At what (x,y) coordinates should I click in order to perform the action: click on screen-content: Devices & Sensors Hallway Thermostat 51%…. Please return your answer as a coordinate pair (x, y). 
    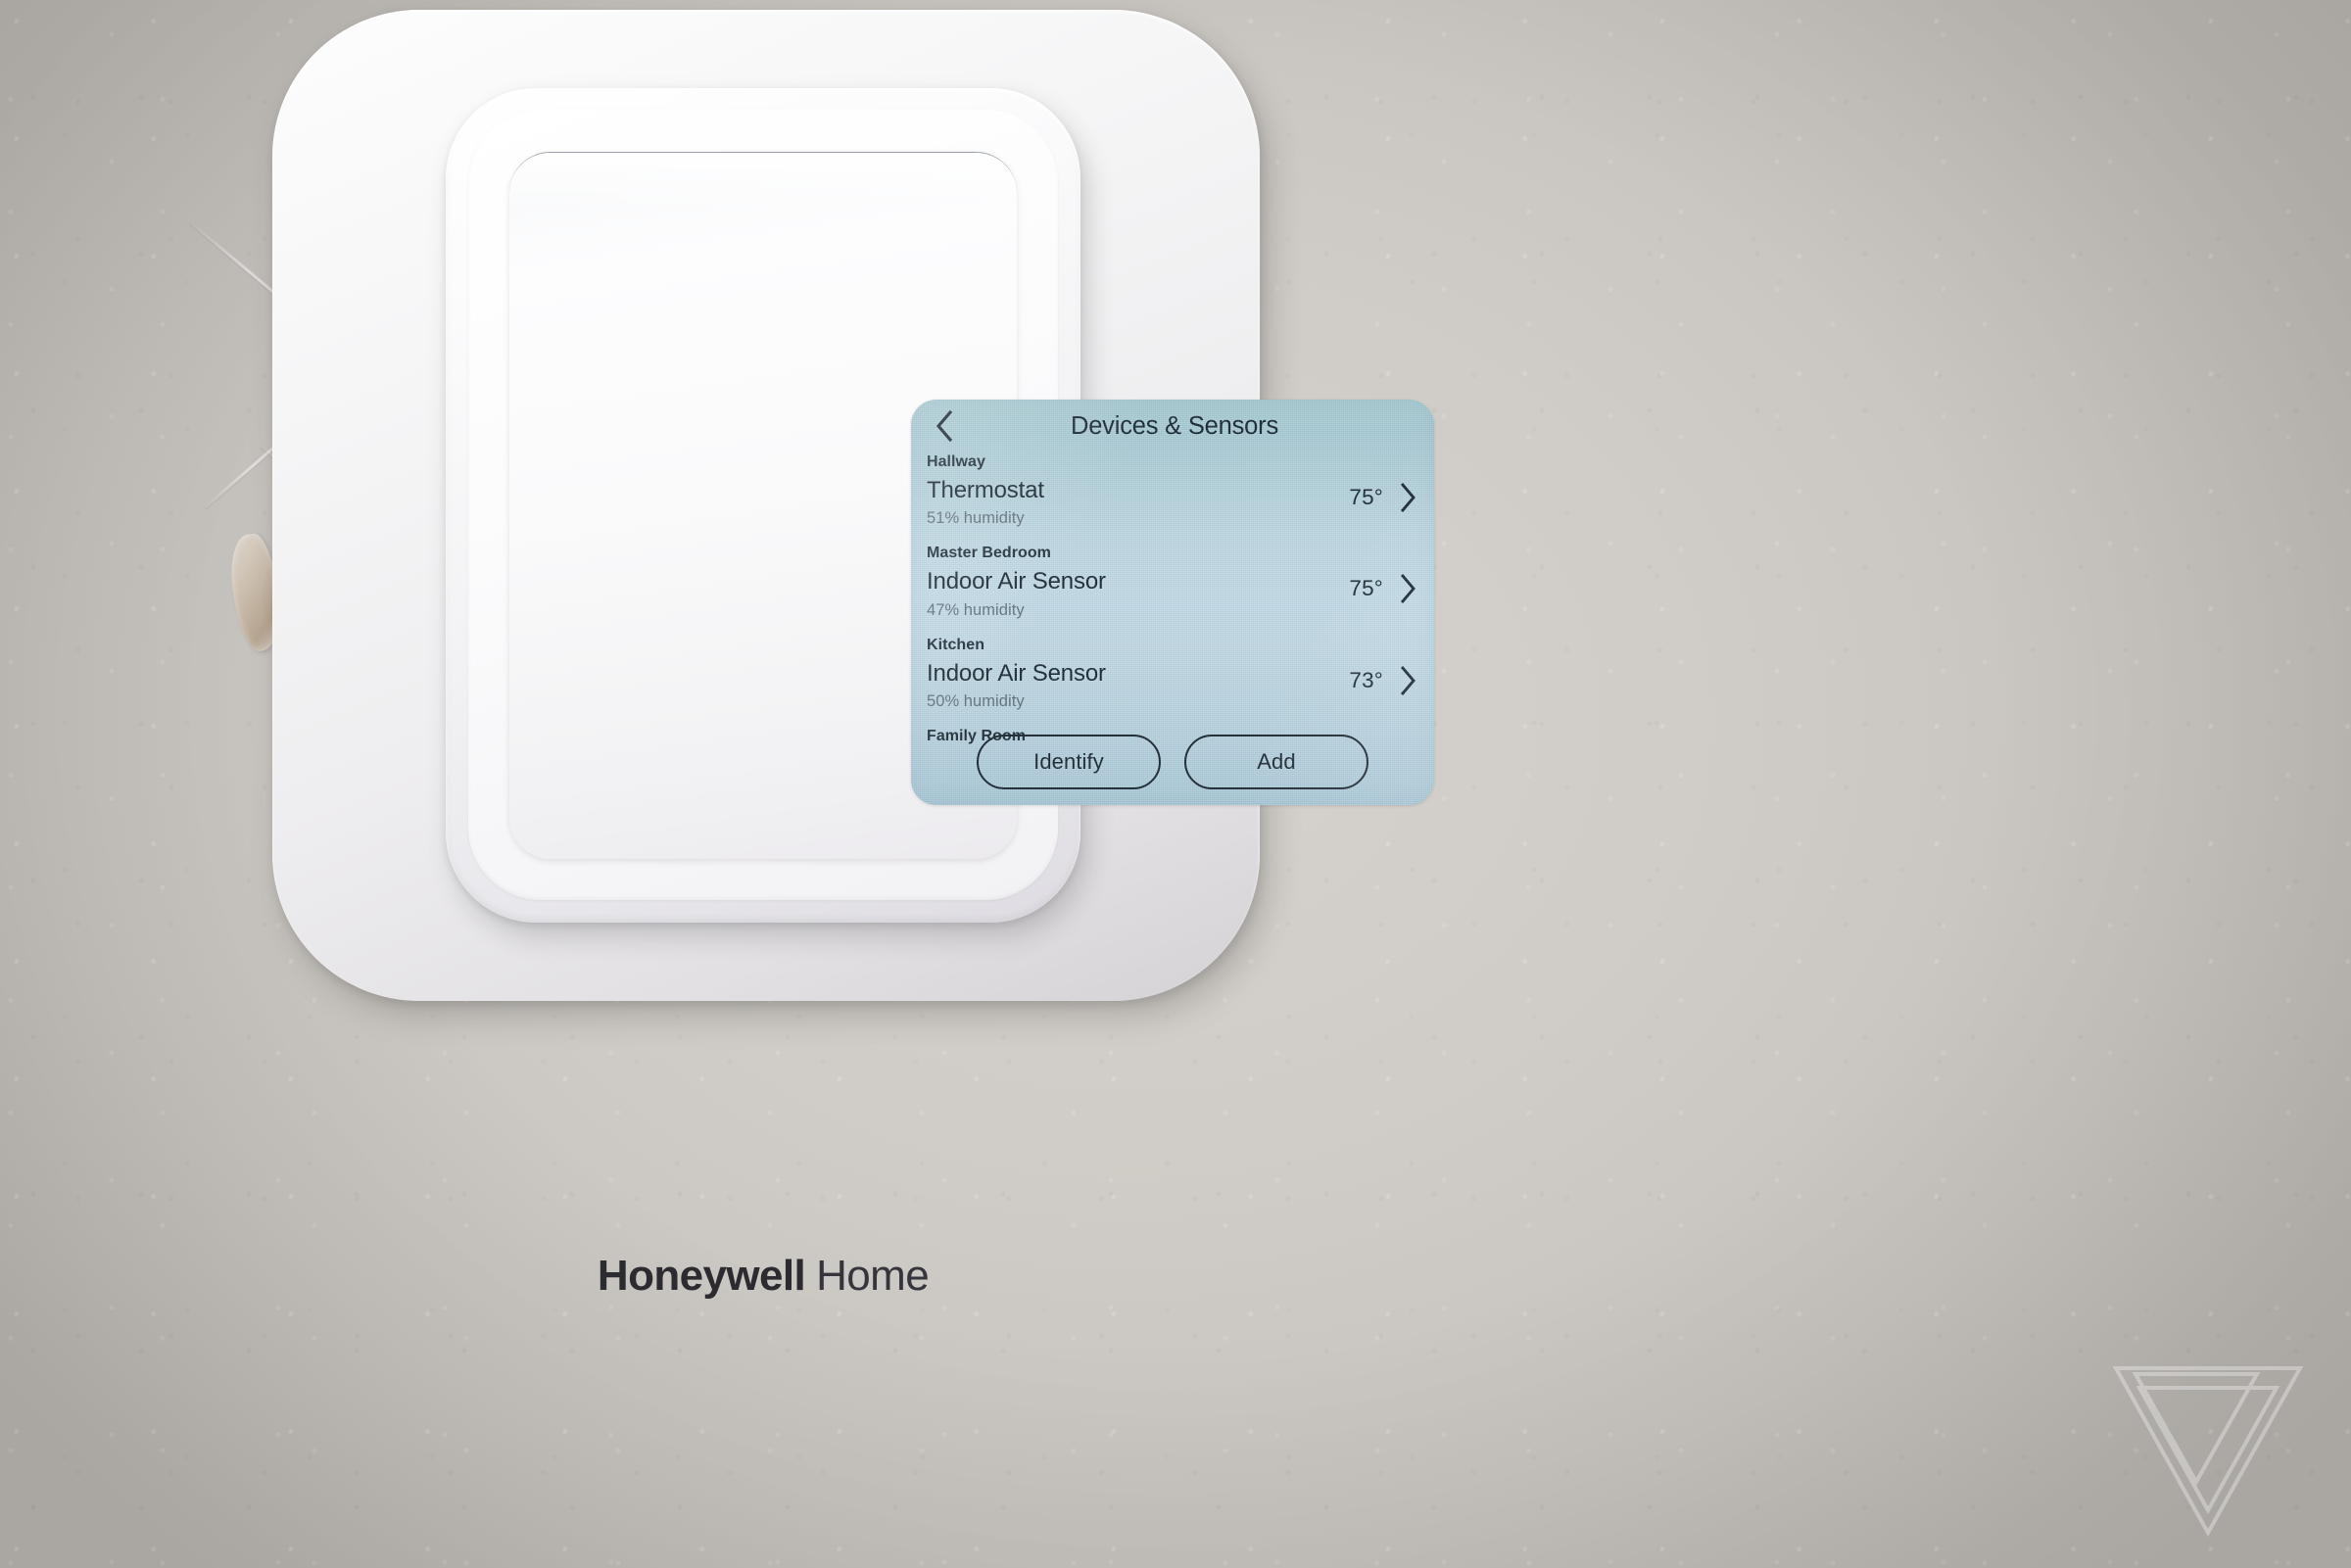
    Looking at the image, I should click on (1172, 603).